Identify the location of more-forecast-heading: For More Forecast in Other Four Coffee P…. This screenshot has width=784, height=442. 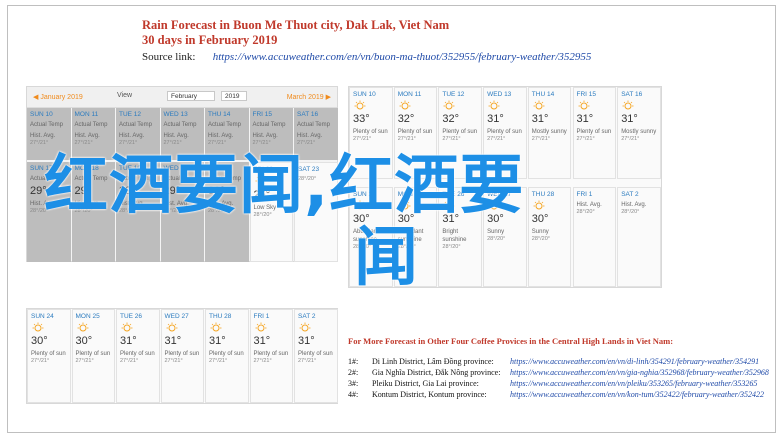
(511, 341).